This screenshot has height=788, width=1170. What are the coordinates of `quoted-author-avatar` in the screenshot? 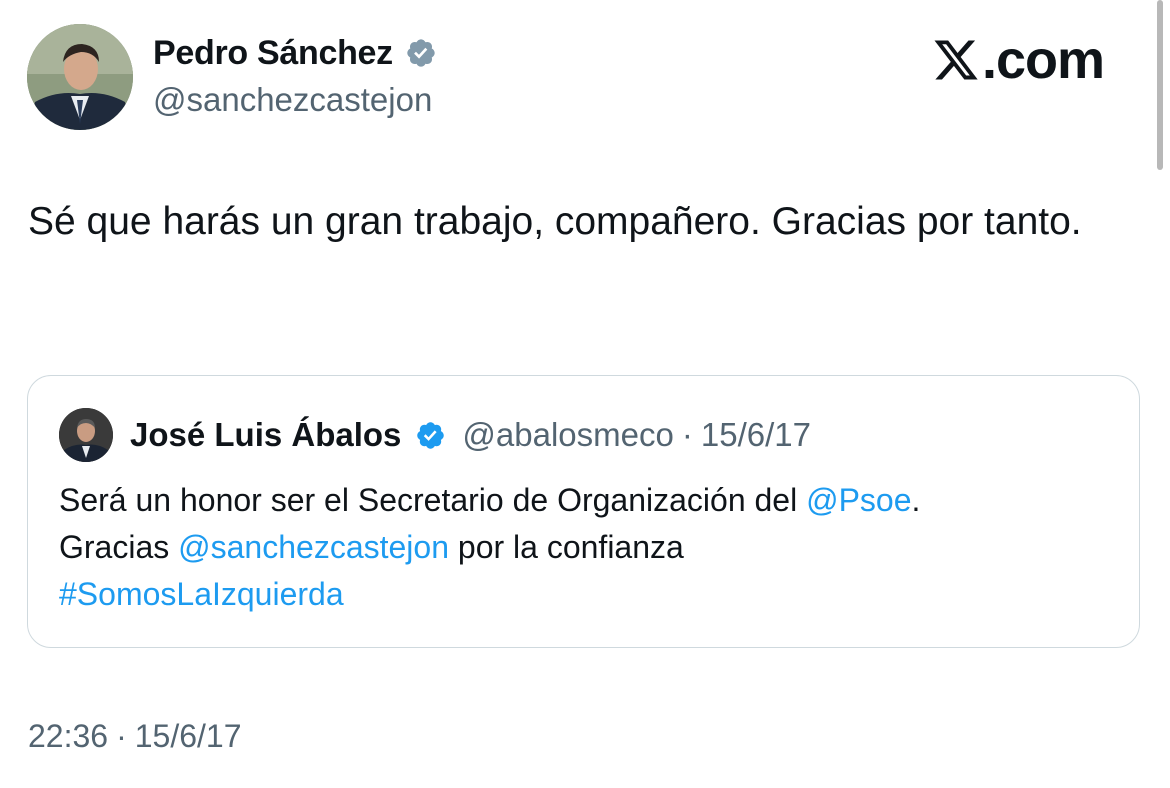 It's located at (86, 435).